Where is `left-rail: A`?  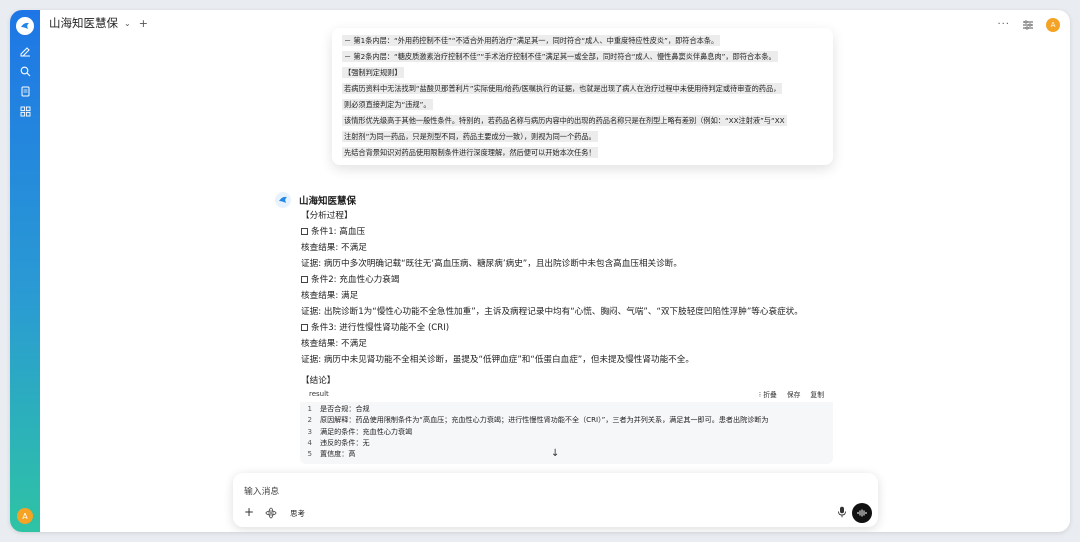
left-rail: A is located at coordinates (25, 271).